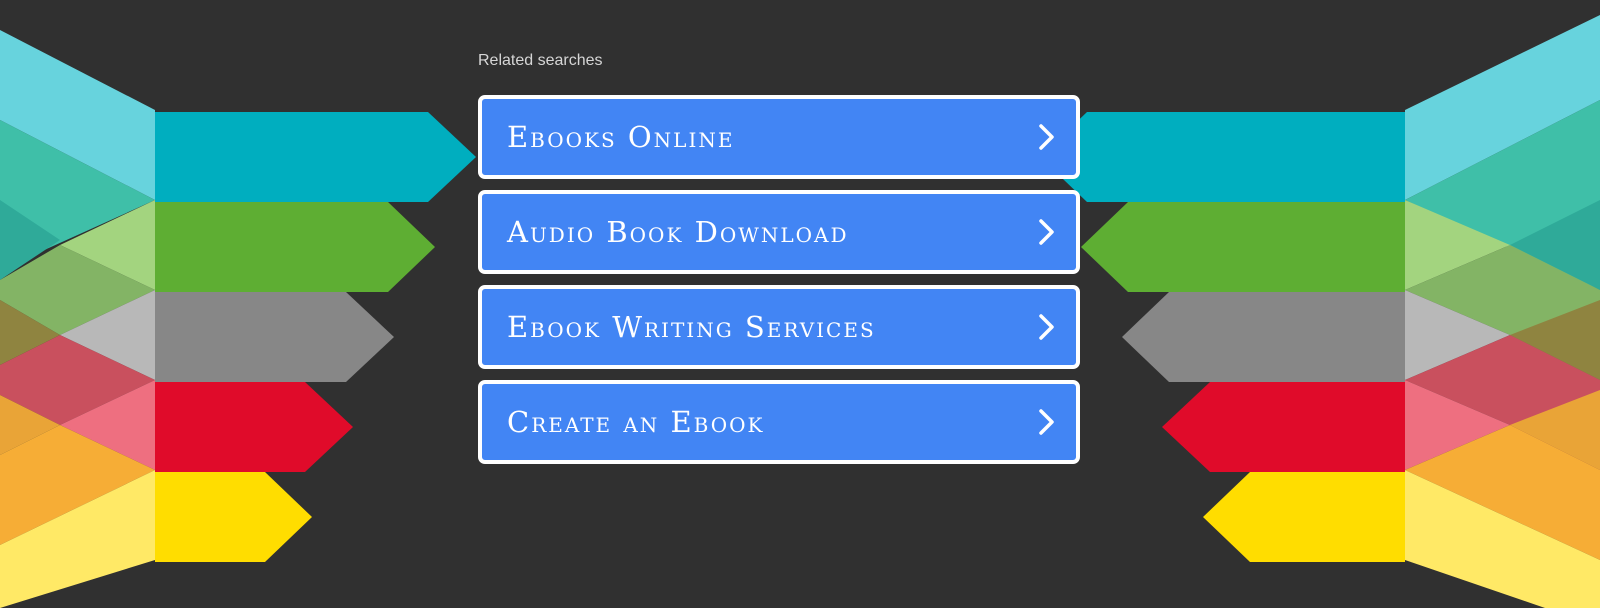 The height and width of the screenshot is (608, 1600). I want to click on related-link-audio-book-download: Audio Book Download, so click(779, 232).